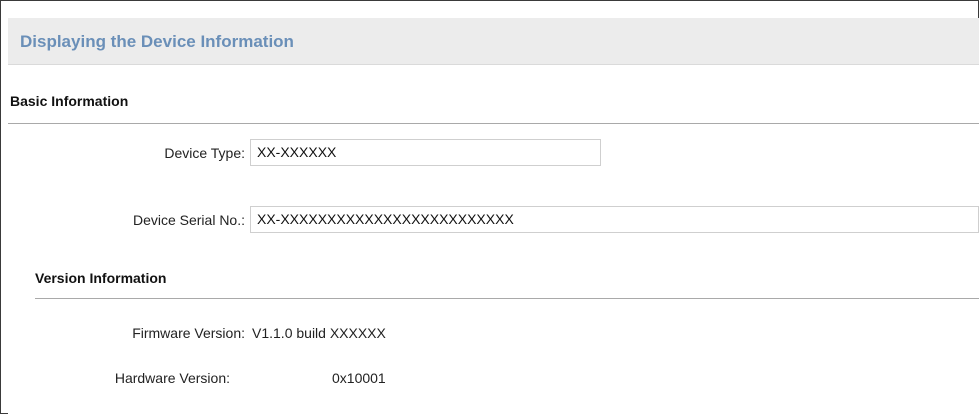  Describe the element at coordinates (101, 278) in the screenshot. I see `version-information-heading: Version Information` at that location.